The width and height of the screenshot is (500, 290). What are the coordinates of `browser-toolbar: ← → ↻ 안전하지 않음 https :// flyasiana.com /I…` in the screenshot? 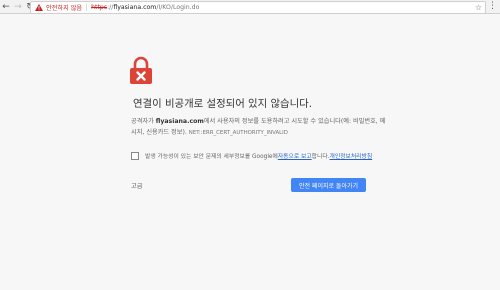 It's located at (250, 7).